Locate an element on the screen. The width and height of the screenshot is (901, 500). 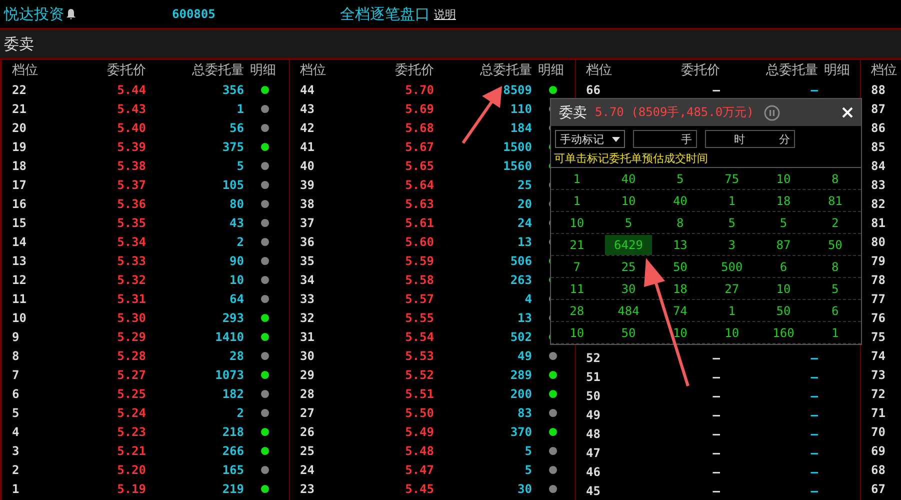
order-cell: 28 is located at coordinates (577, 311).